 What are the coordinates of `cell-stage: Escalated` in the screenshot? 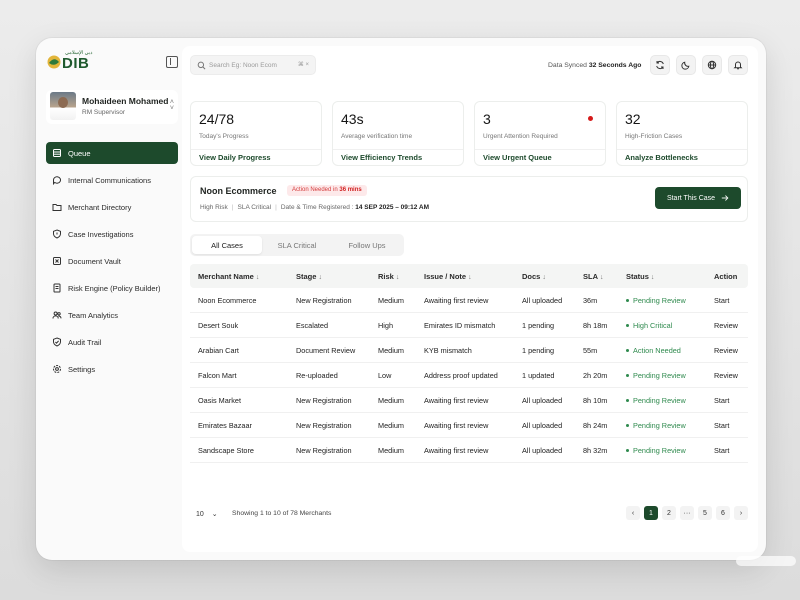 It's located at (312, 325).